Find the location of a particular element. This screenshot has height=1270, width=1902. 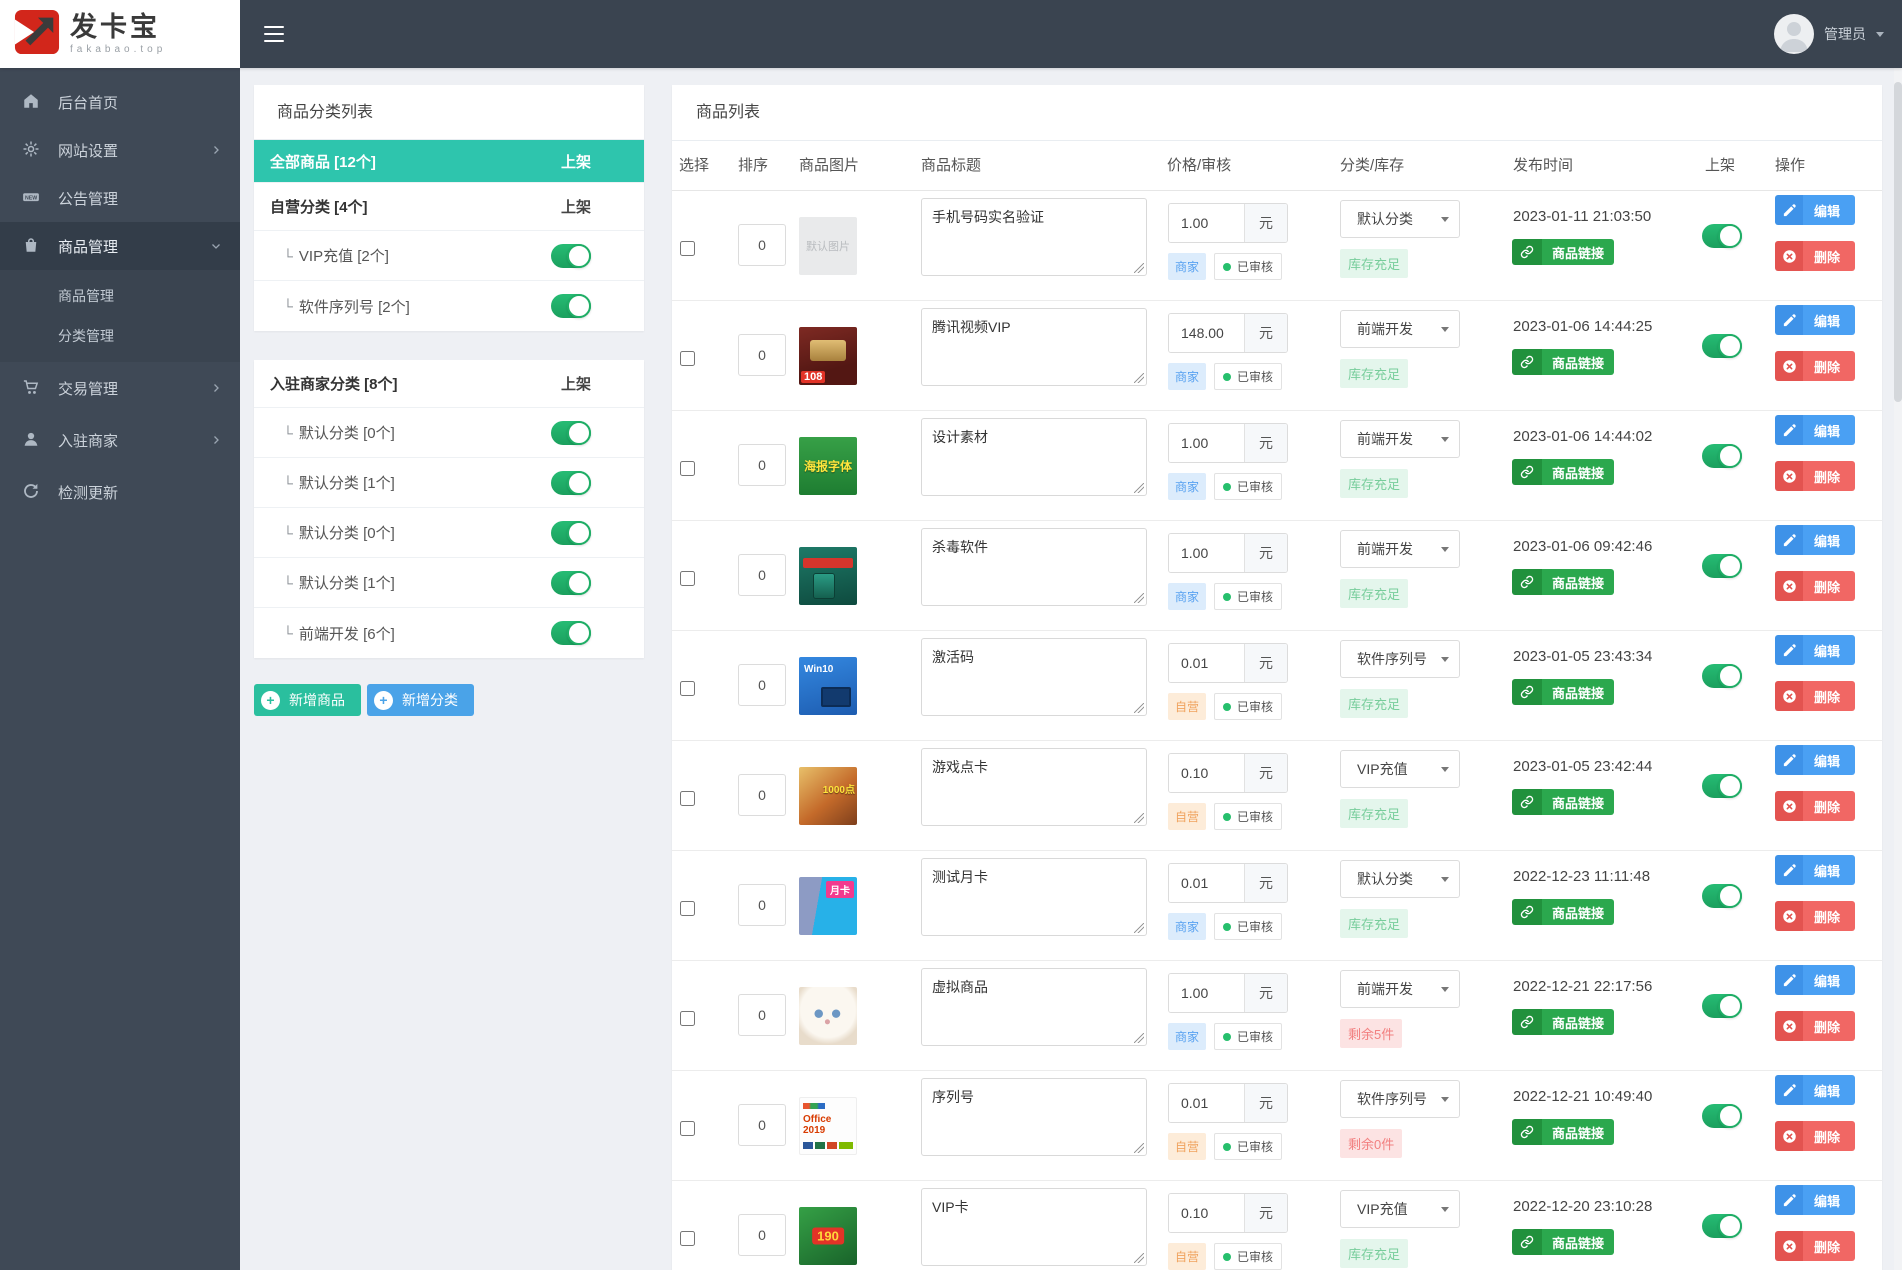

category-row: └ 软件序列号 [2个] is located at coordinates (449, 306).